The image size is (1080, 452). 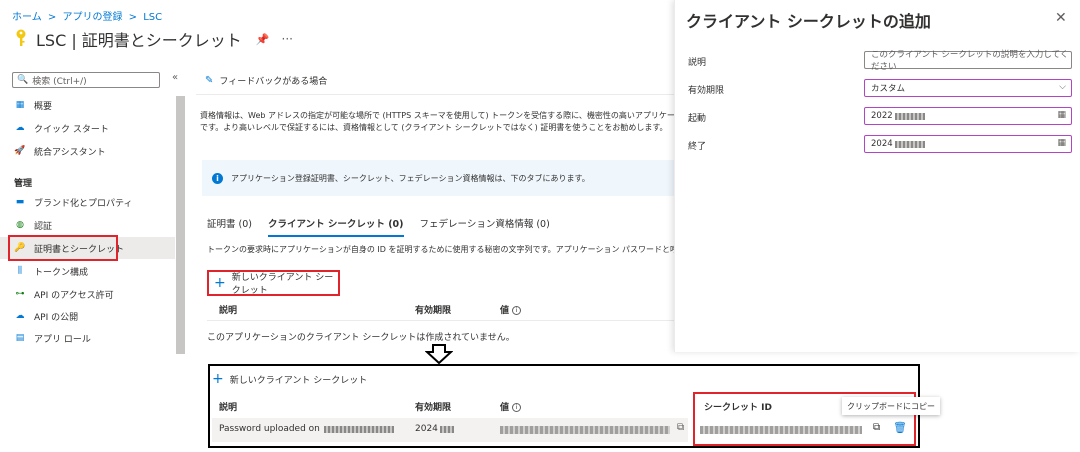 I want to click on sidebar-item-authentication: ◍ 認証, so click(x=87, y=225).